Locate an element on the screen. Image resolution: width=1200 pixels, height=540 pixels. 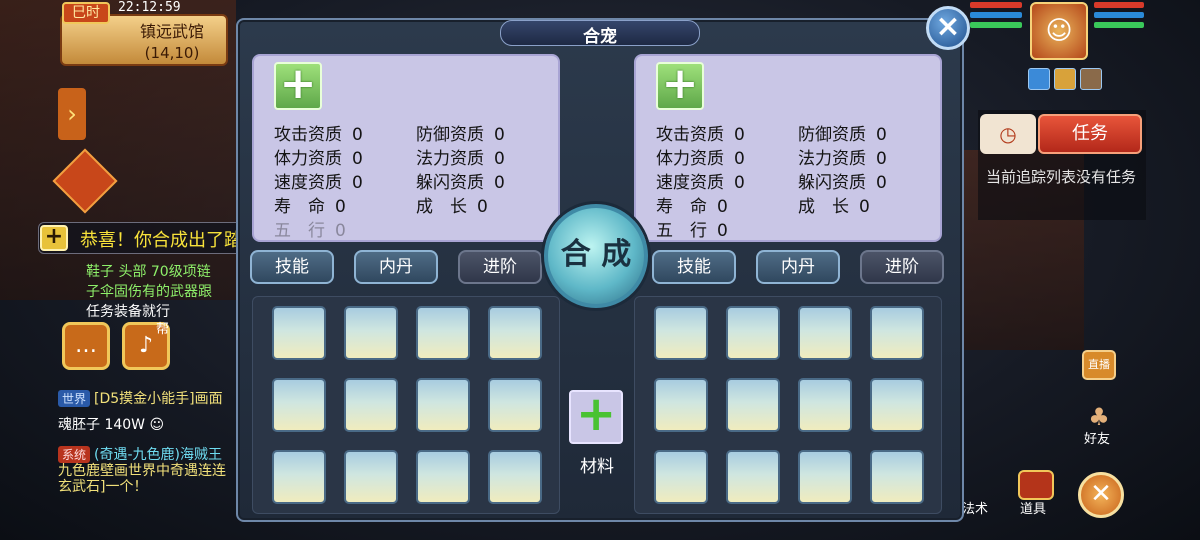
location-coord: (14,10) is located at coordinates (172, 53).